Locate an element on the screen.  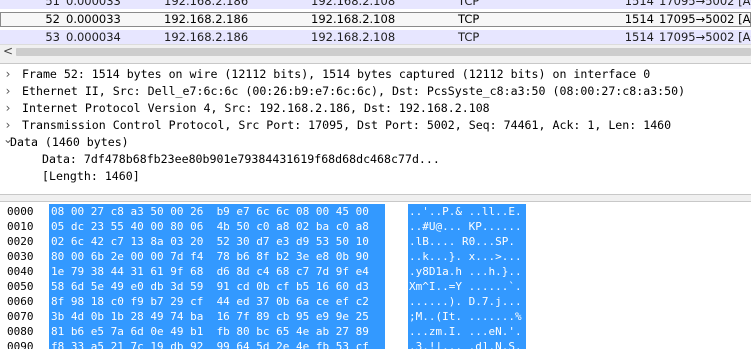
scroll-left-icon: < is located at coordinates (8, 51).